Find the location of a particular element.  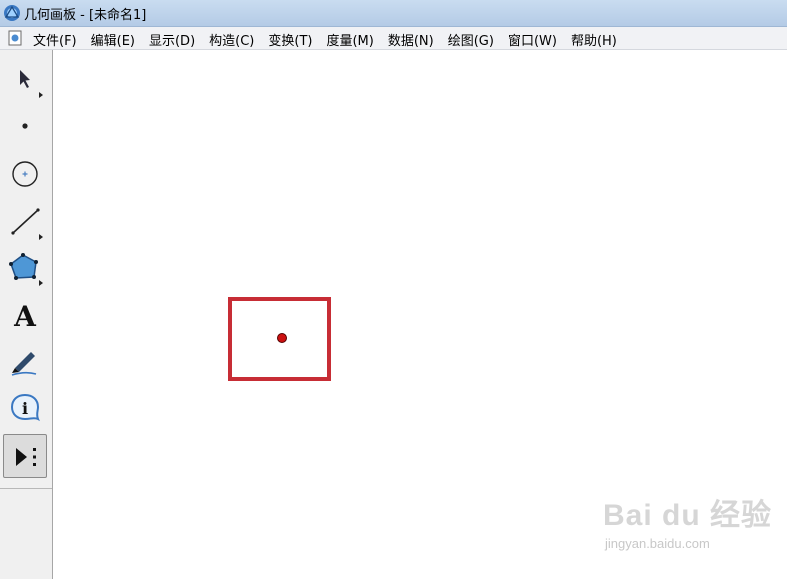

custom-tool-icon is located at coordinates (26, 457).